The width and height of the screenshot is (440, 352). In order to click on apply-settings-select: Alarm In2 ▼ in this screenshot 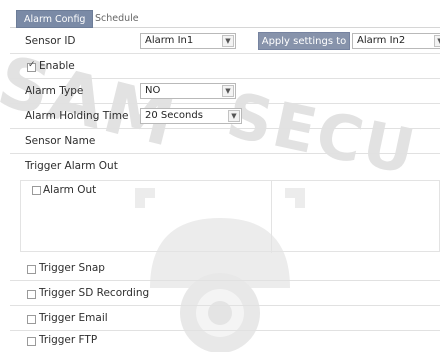, I will do `click(396, 41)`.